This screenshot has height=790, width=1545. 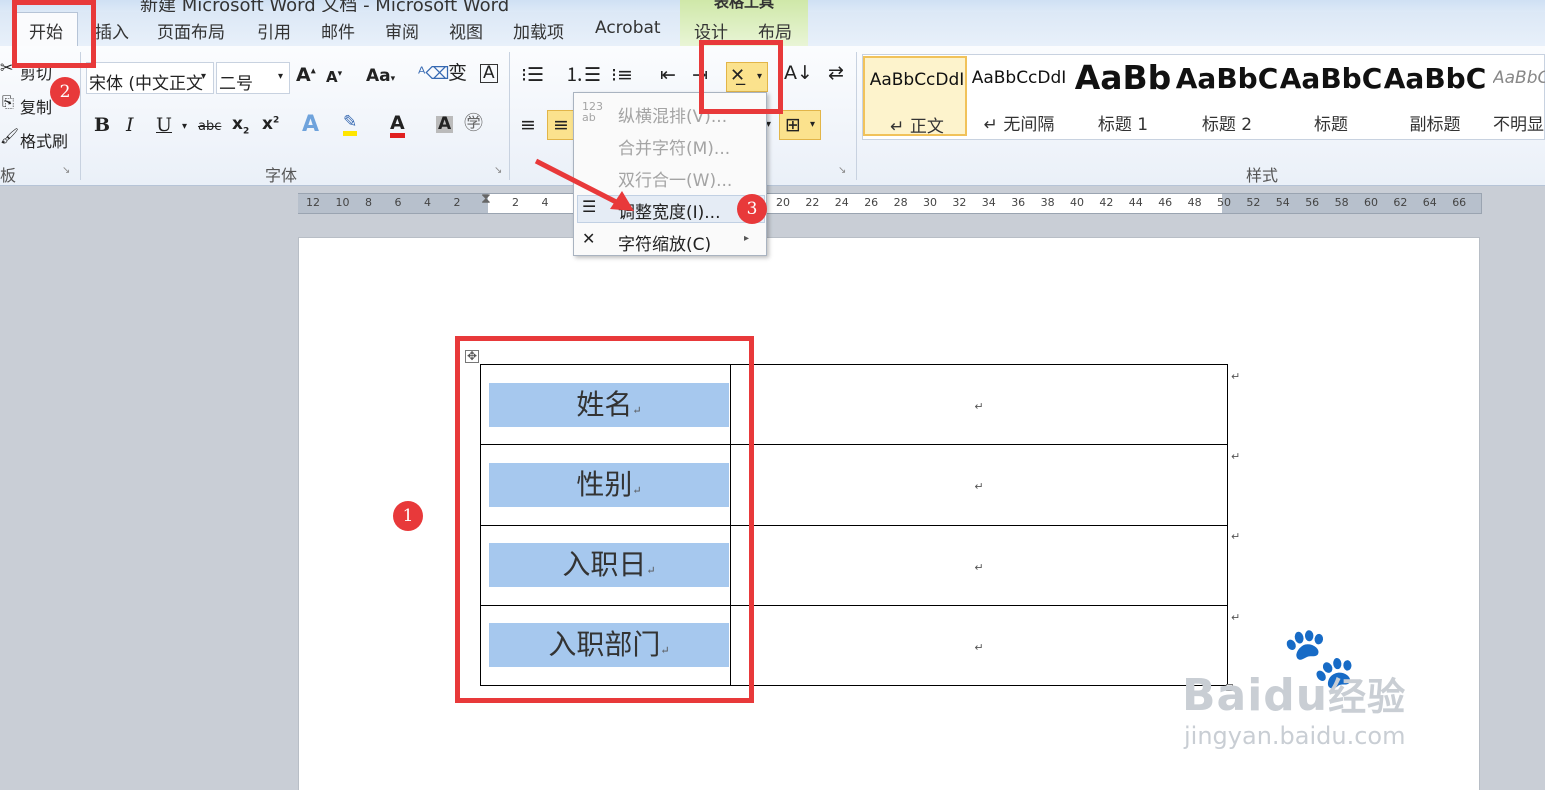 What do you see at coordinates (270, 124) in the screenshot?
I see `superscript-icon: x2` at bounding box center [270, 124].